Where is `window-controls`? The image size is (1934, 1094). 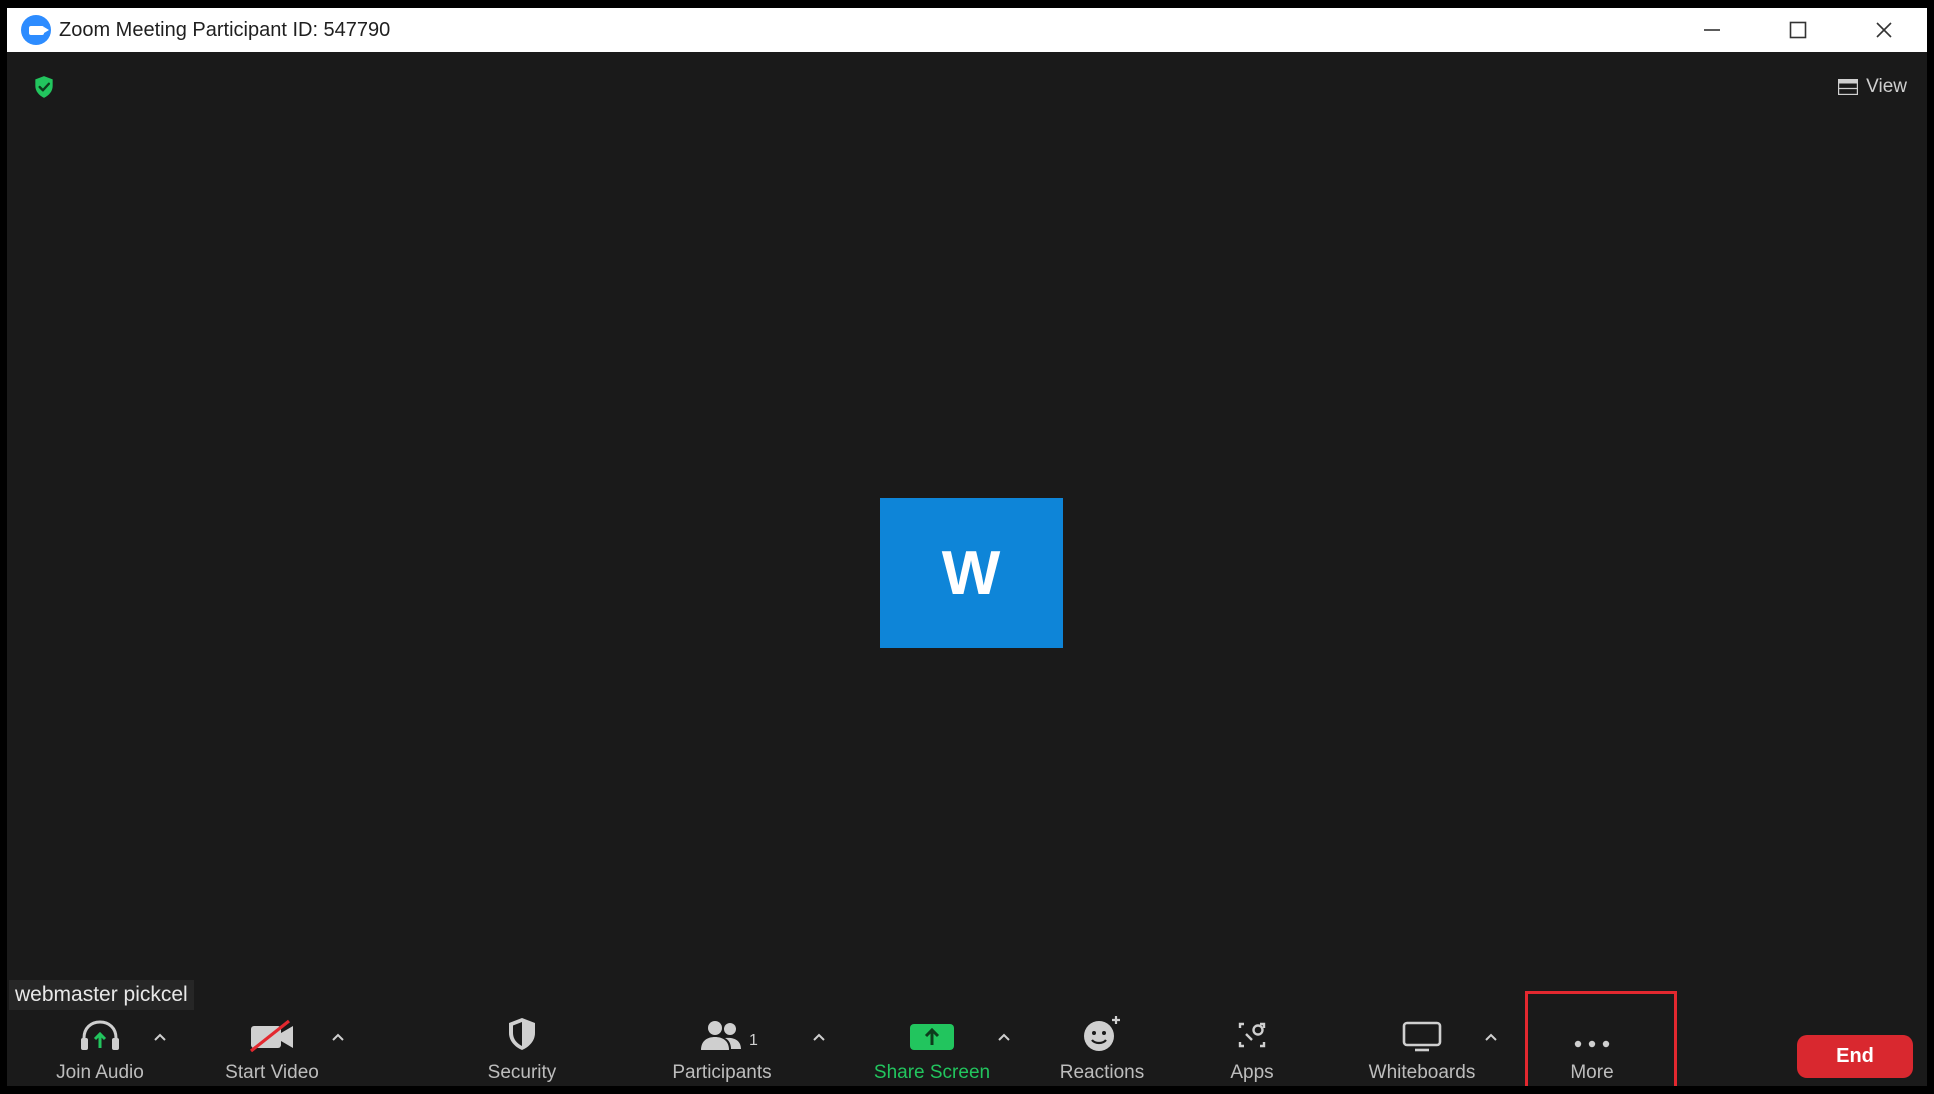 window-controls is located at coordinates (1798, 30).